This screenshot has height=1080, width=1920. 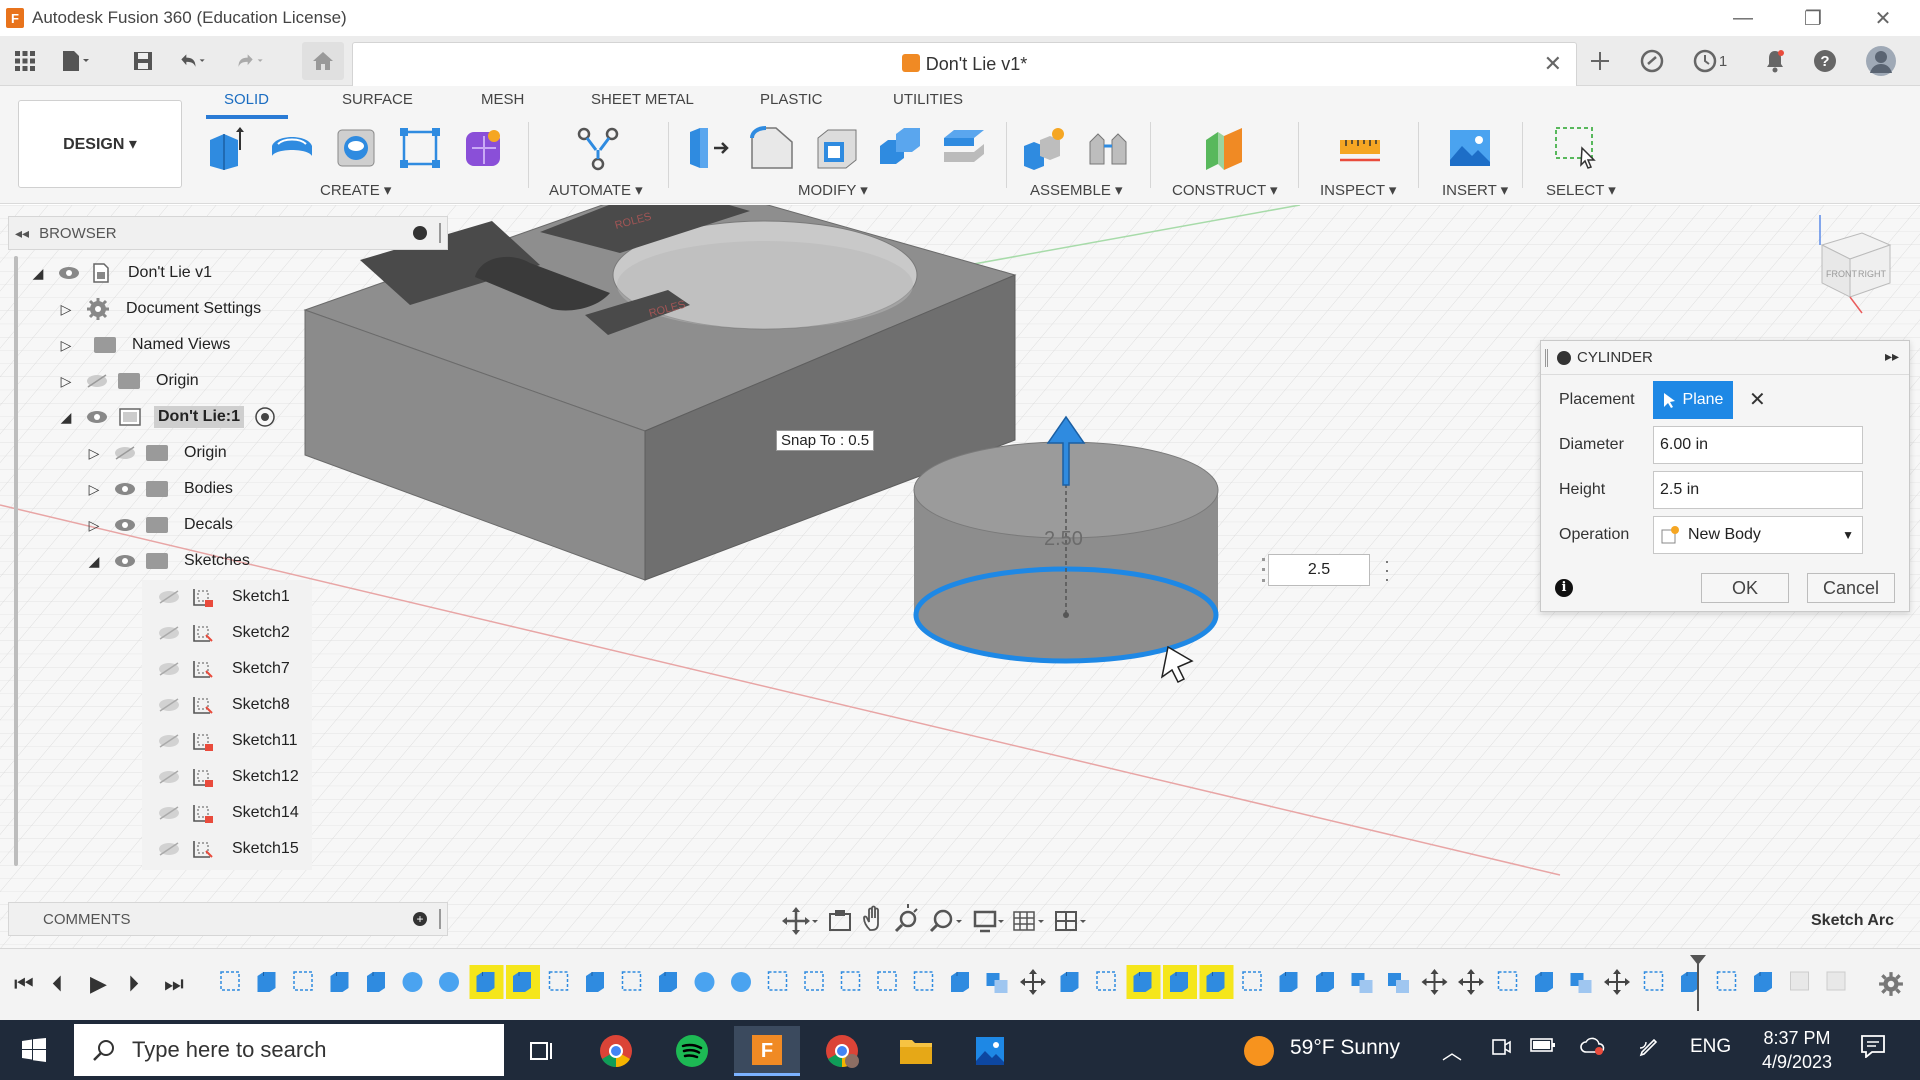 What do you see at coordinates (502, 99) in the screenshot?
I see `tab-mesh: MESH` at bounding box center [502, 99].